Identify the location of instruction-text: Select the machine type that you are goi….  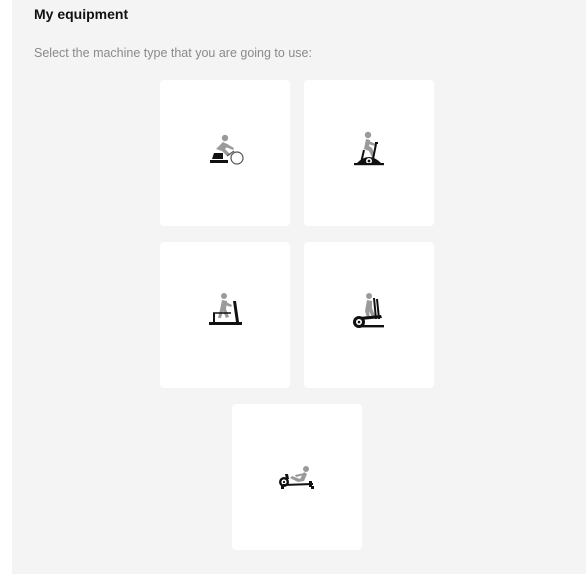
(173, 53).